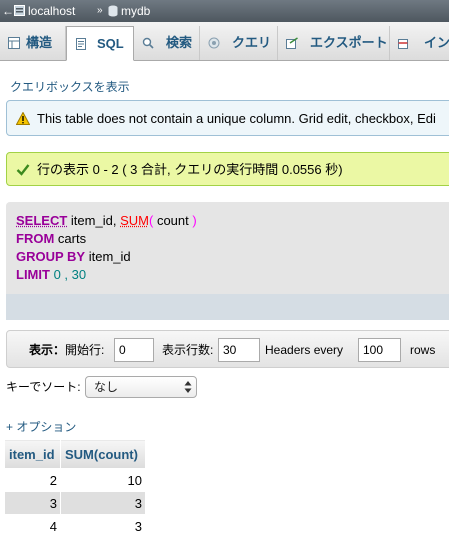  I want to click on sql-box-footer, so click(227, 307).